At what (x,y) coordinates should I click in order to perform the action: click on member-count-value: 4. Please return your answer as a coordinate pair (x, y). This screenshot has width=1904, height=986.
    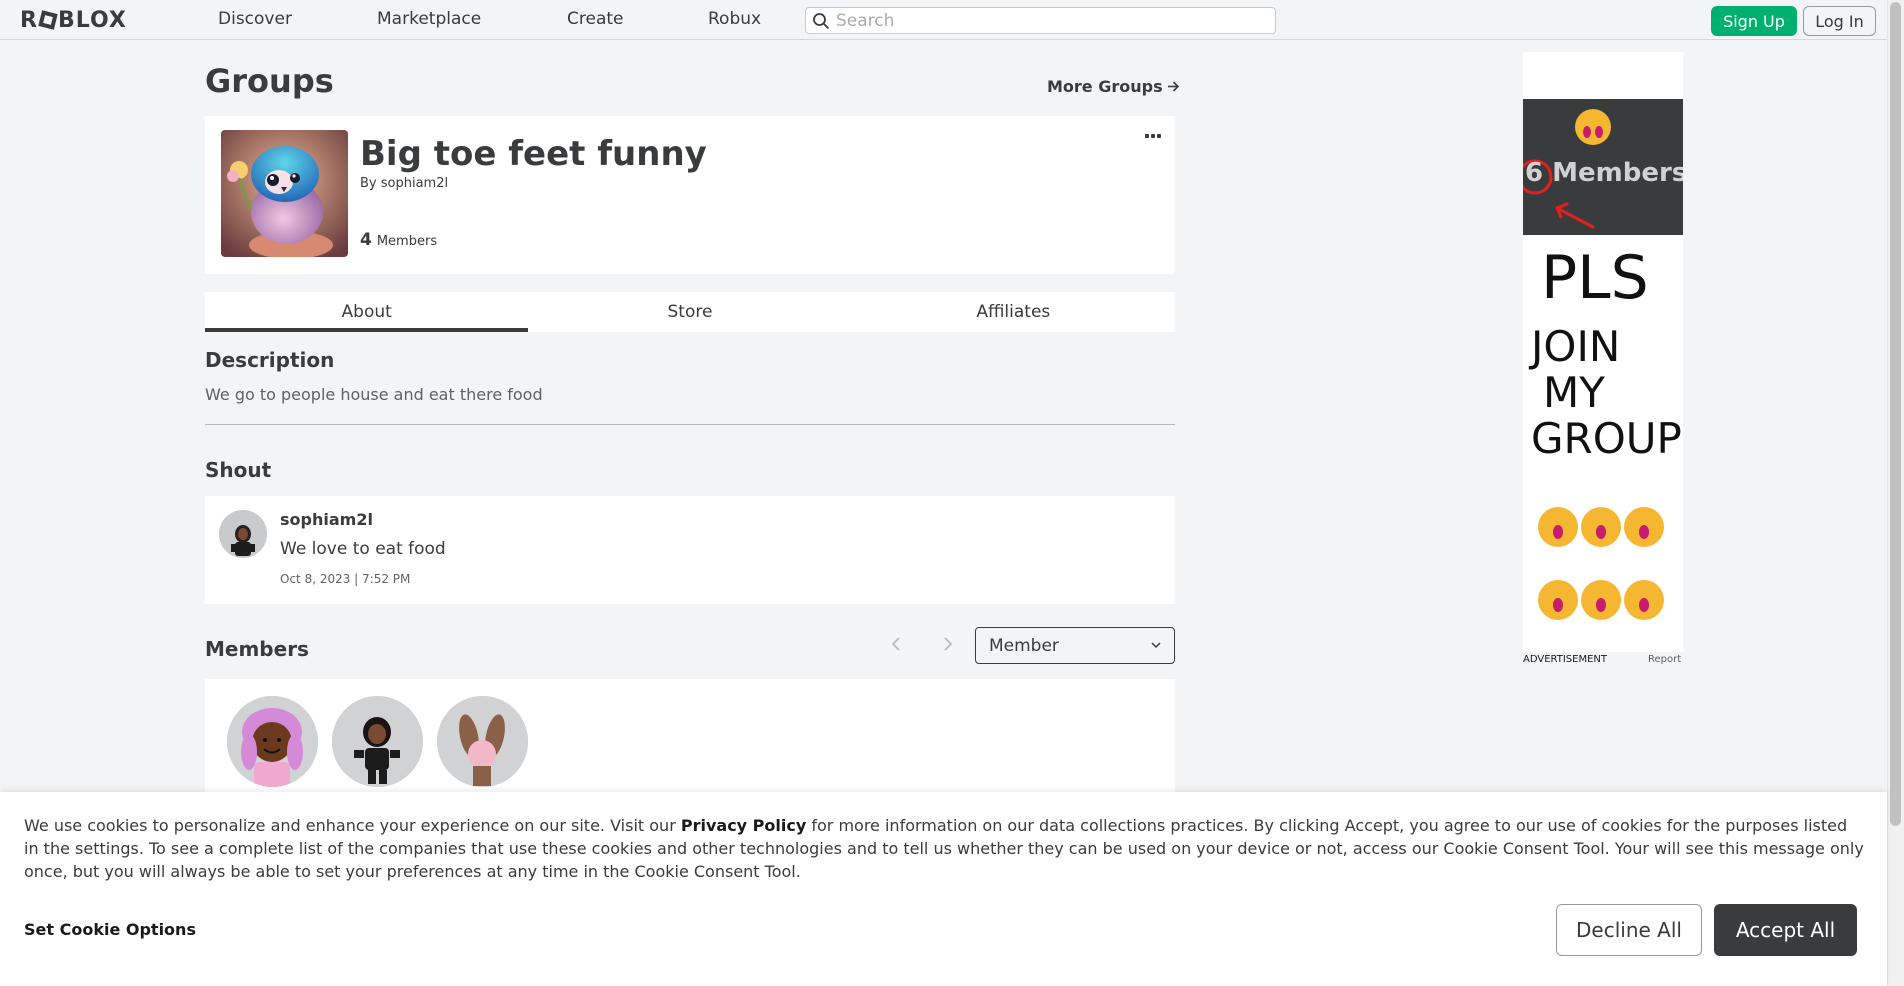
    Looking at the image, I should click on (366, 240).